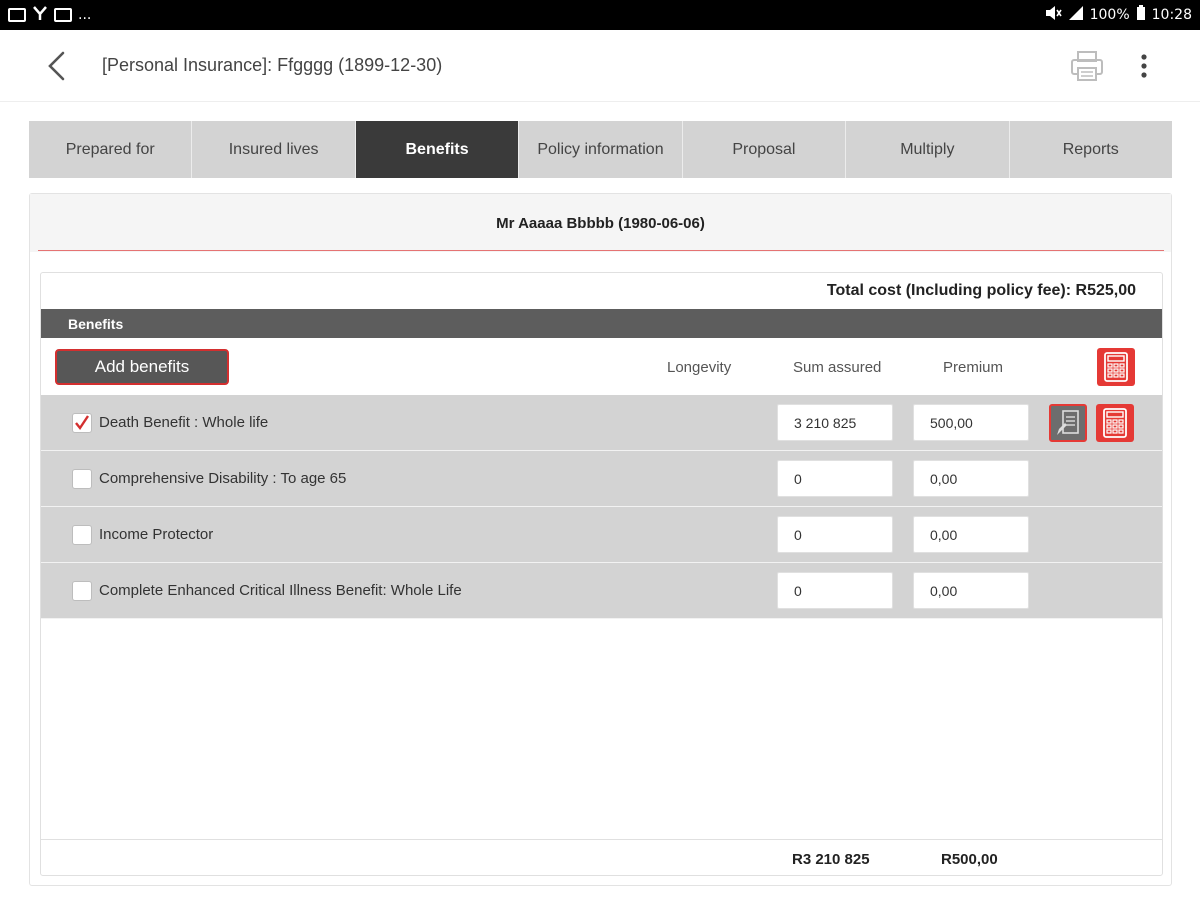 This screenshot has width=1200, height=900. Describe the element at coordinates (96, 323) in the screenshot. I see `section-title: Benefits` at that location.